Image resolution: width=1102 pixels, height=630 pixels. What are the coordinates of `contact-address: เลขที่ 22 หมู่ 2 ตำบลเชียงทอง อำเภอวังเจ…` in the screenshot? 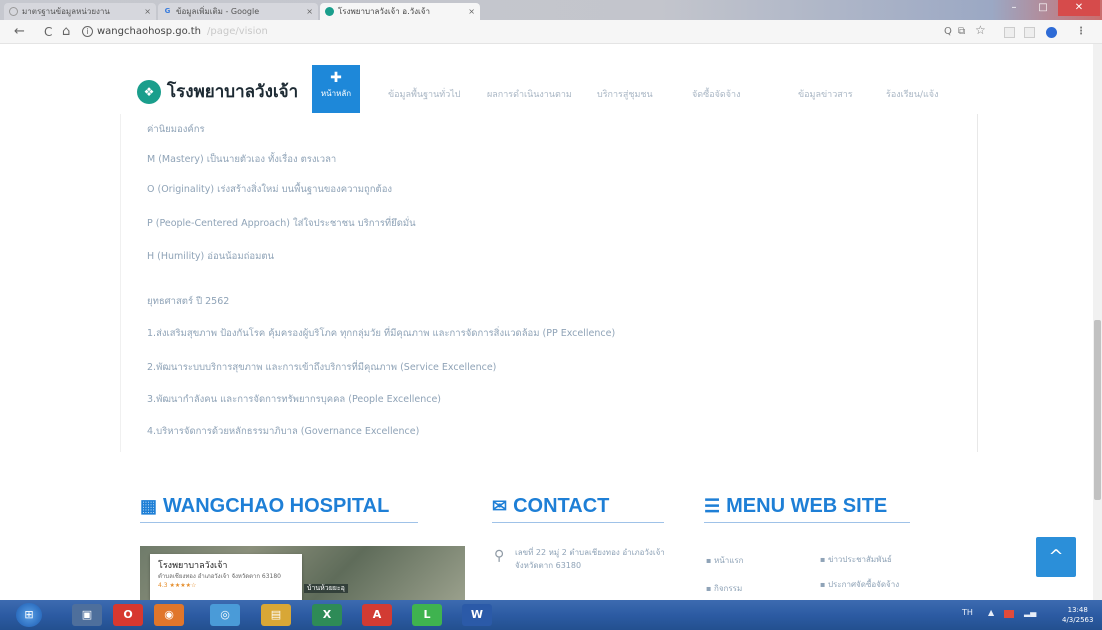 It's located at (590, 559).